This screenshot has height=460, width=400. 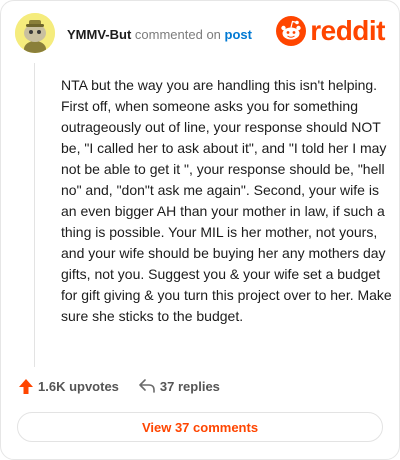 I want to click on user-avatar, so click(x=35, y=33).